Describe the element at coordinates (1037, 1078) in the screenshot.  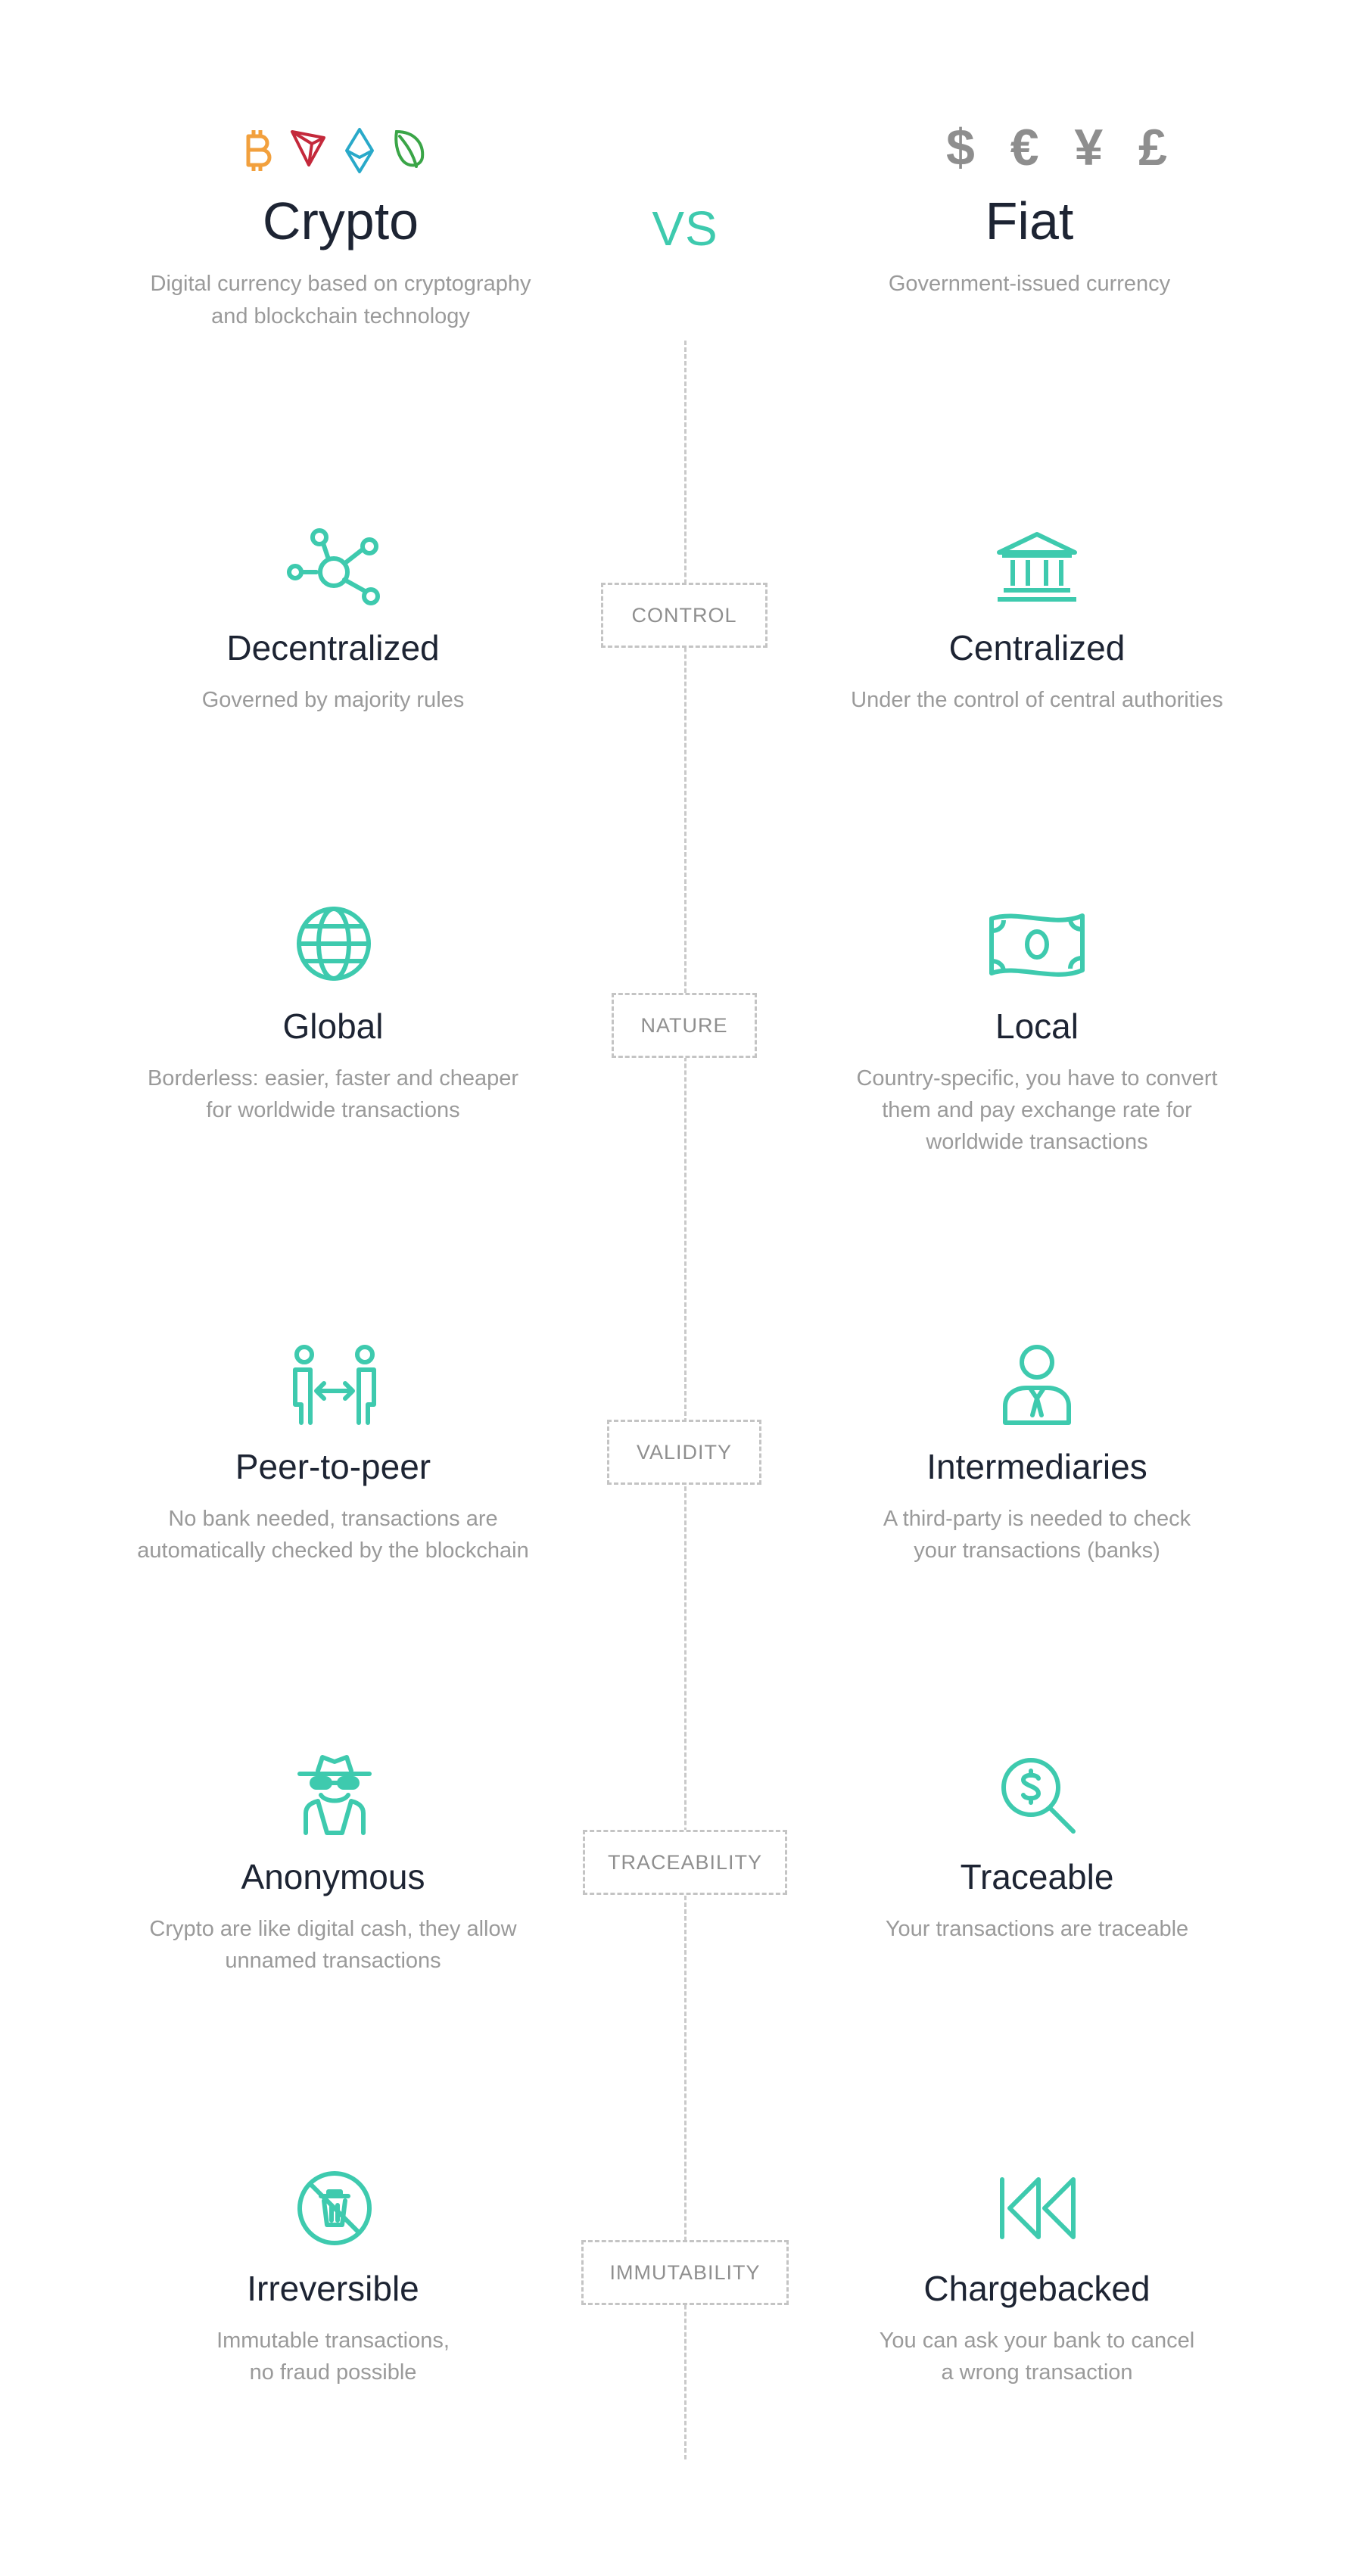
I see `local-desc-line-1: Country-specific, you have to convert` at that location.